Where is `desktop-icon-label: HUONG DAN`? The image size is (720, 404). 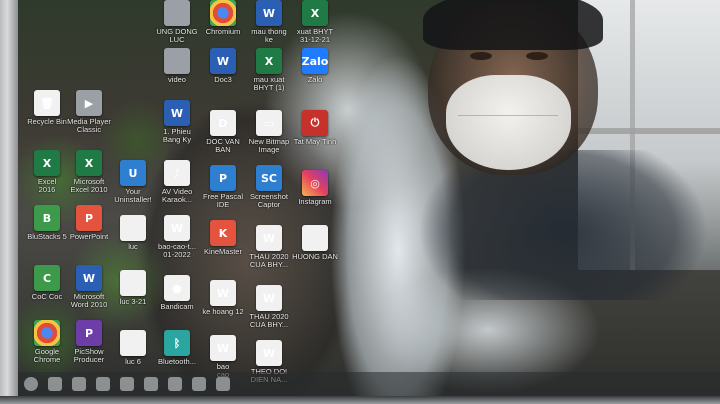
desktop-icon-label: HUONG DAN is located at coordinates (315, 256).